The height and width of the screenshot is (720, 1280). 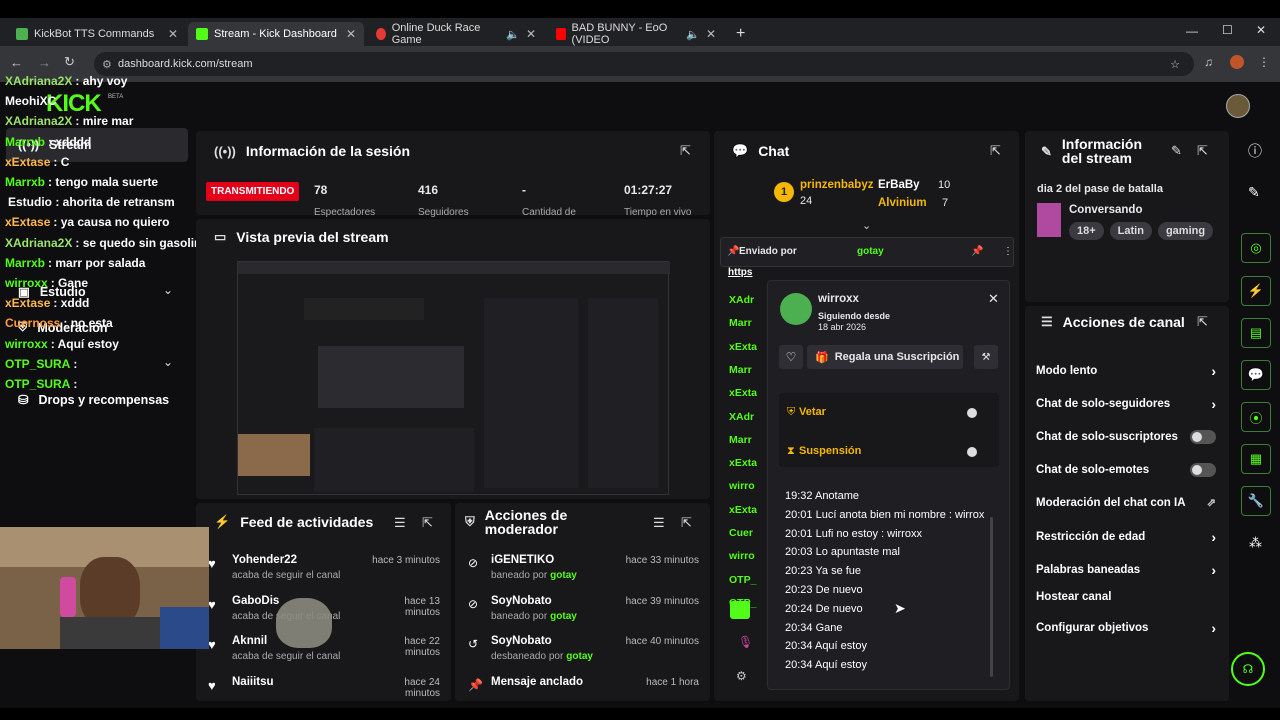 What do you see at coordinates (456, 34) in the screenshot?
I see `tab-duck-race: Online Duck Race Game 🔈 ✕` at bounding box center [456, 34].